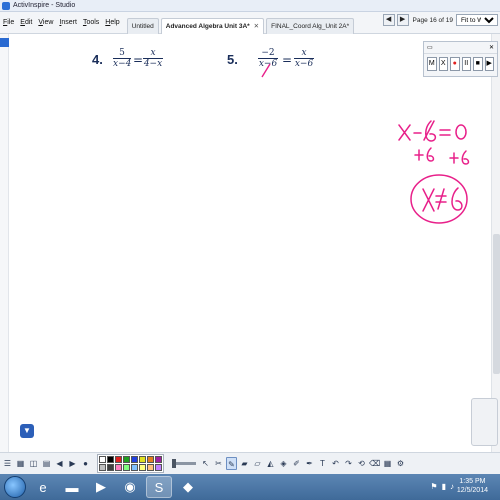 Image resolution: width=500 pixels, height=500 pixels. What do you see at coordinates (400, 463) in the screenshot?
I see `toolbox-settings-icon: ⚙` at bounding box center [400, 463].